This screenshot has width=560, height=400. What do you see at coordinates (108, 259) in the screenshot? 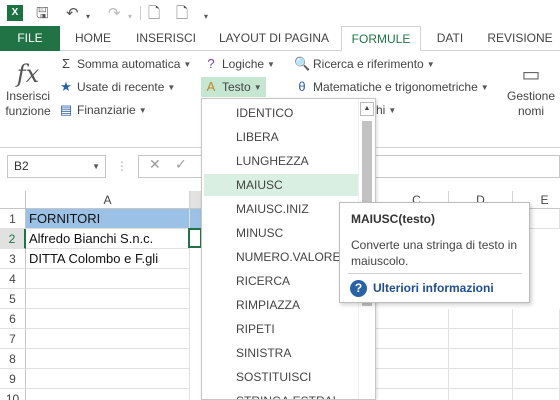
I see `cell-a3: DITTA Colombo e F.gli` at bounding box center [108, 259].